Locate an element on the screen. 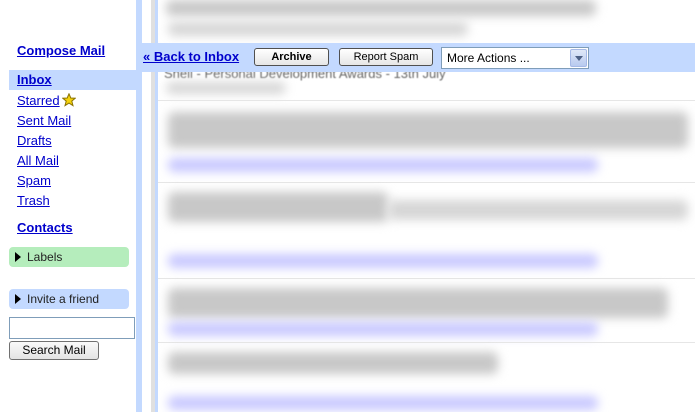 Image resolution: width=695 pixels, height=412 pixels. labels-label: Labels is located at coordinates (45, 257).